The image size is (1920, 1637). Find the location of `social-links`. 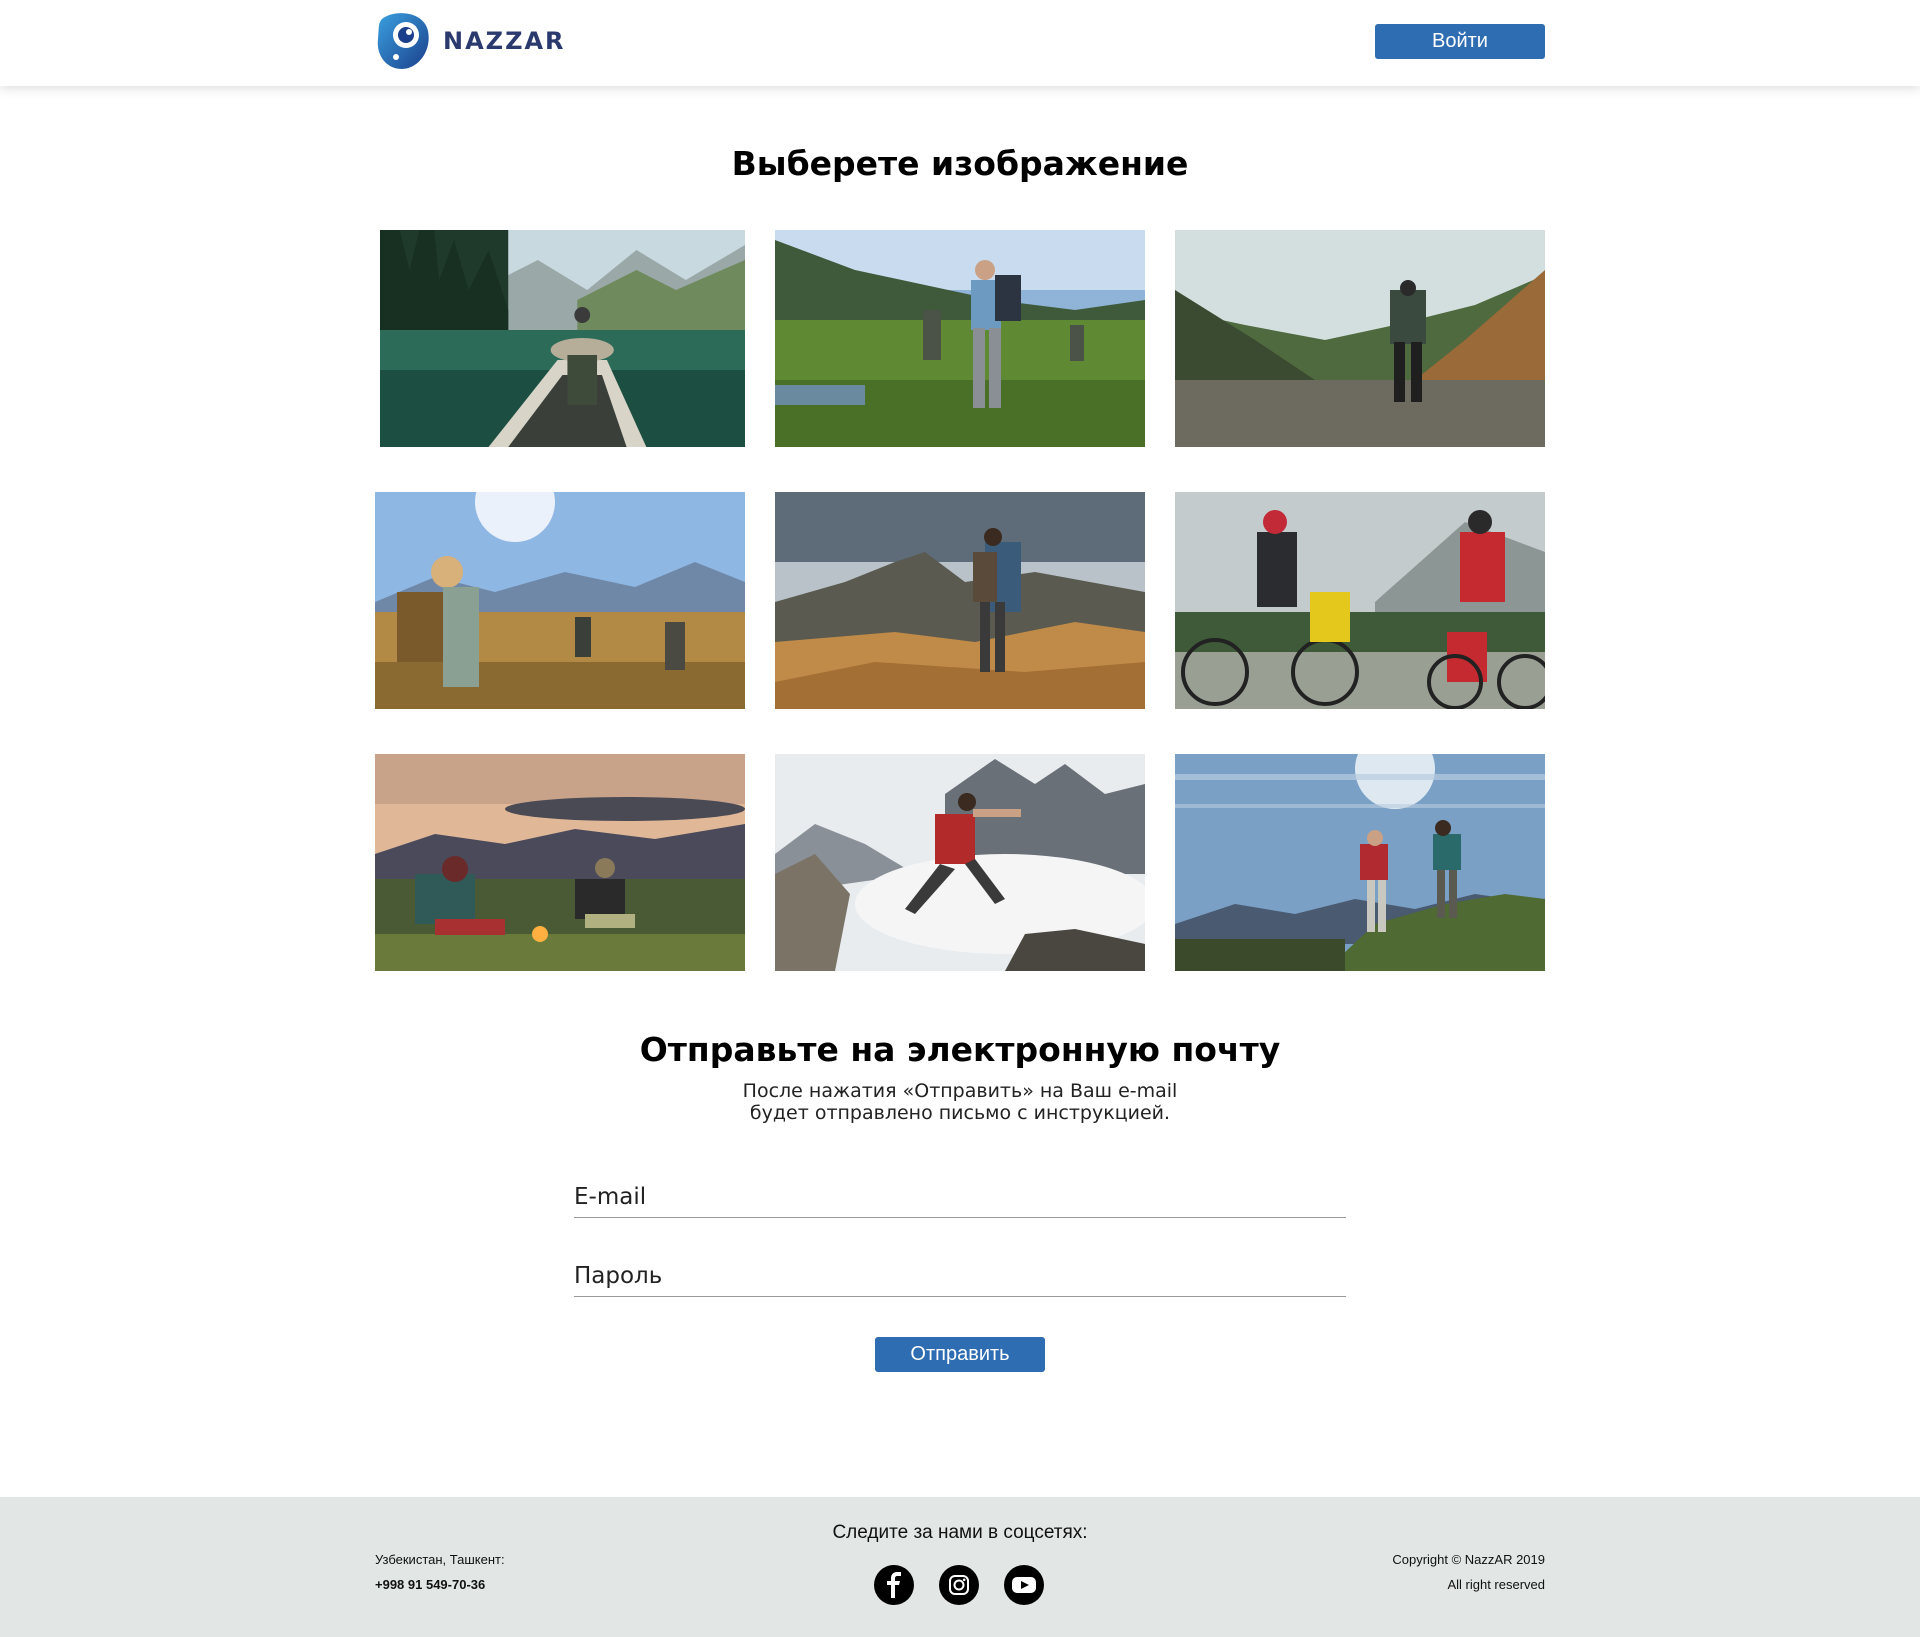

social-links is located at coordinates (959, 1585).